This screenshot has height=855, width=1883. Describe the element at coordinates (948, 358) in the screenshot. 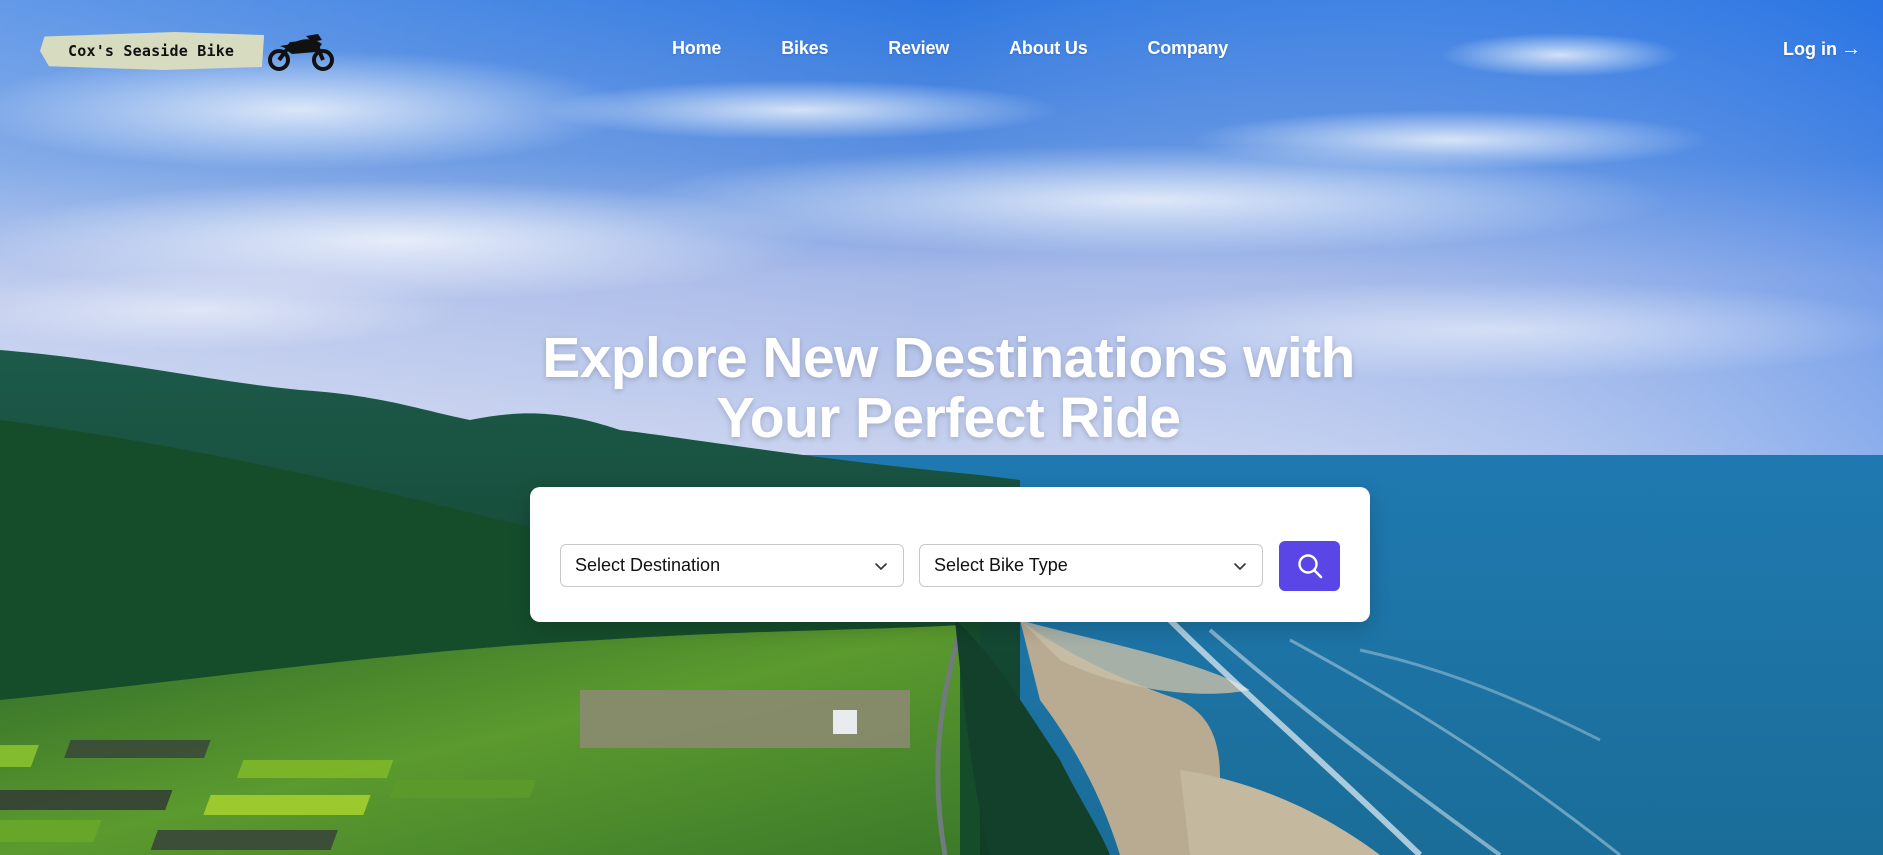

I see `hero-title-line-1: Explore New Destinations with` at that location.